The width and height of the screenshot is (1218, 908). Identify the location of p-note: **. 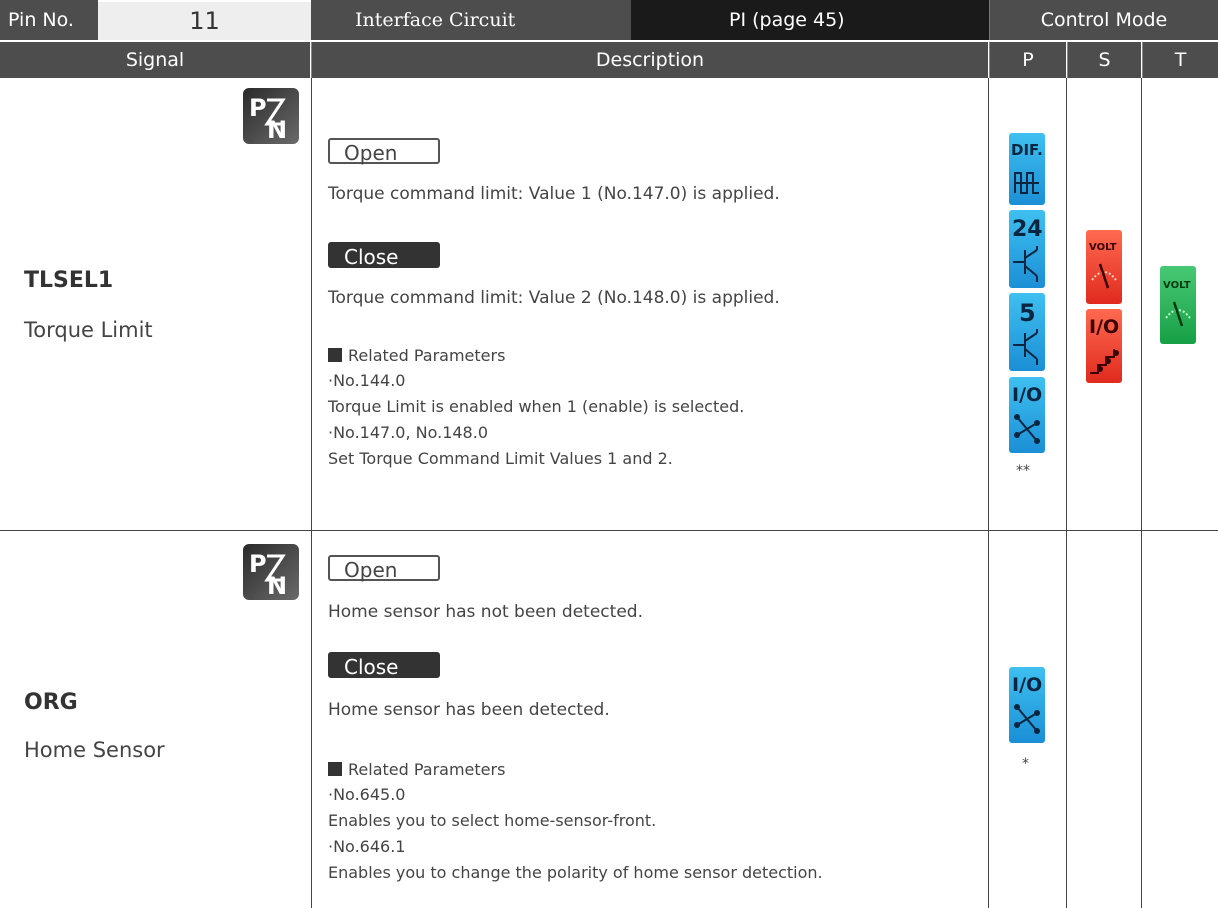
(1023, 471).